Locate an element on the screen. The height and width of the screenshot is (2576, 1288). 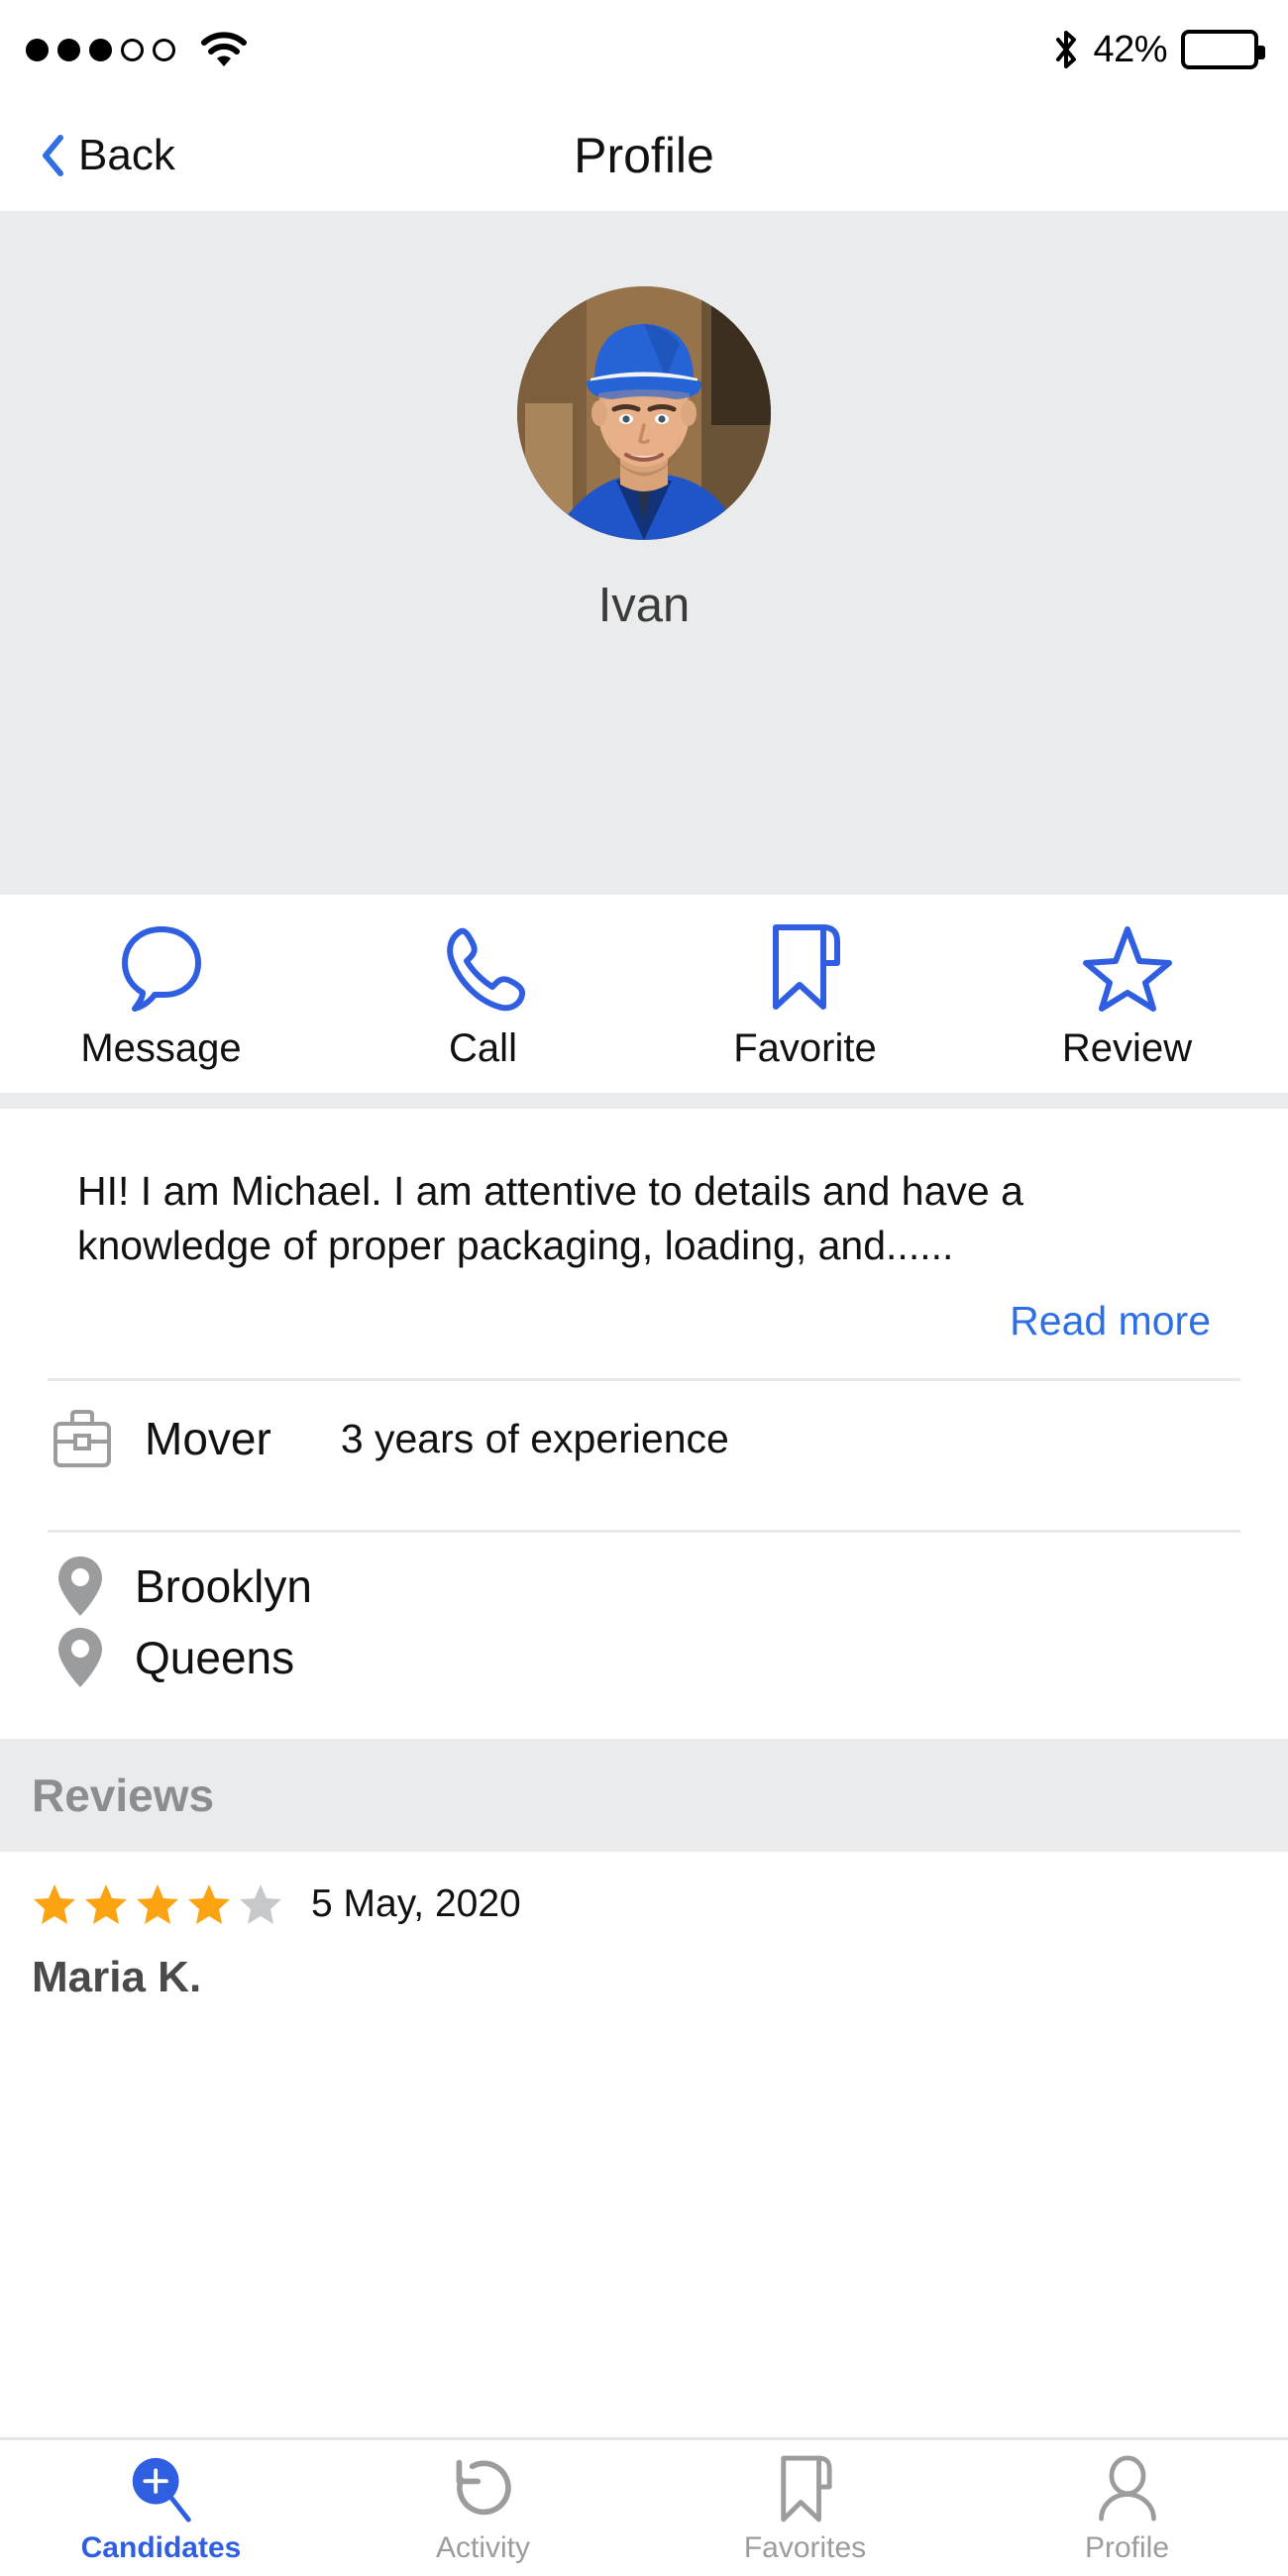
status-right-group: 42% is located at coordinates (1159, 49).